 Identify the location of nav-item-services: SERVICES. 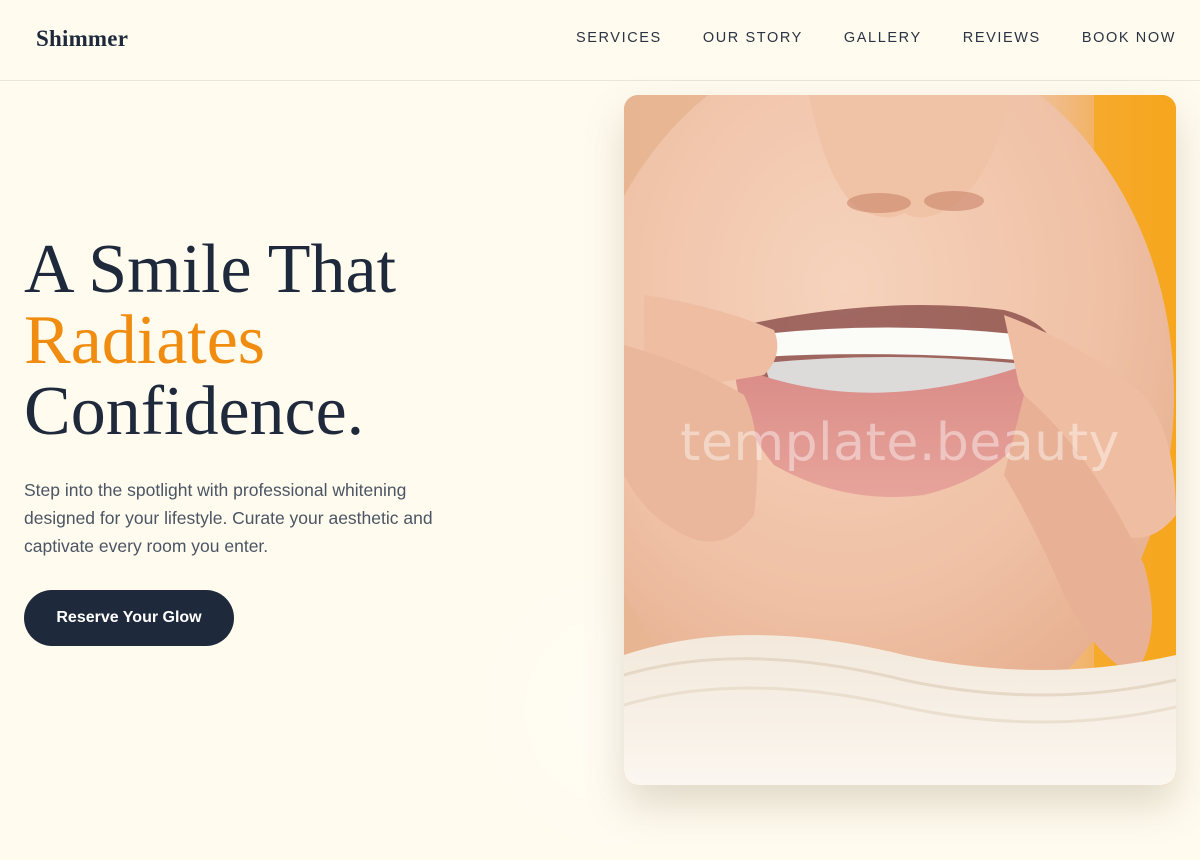
(619, 38).